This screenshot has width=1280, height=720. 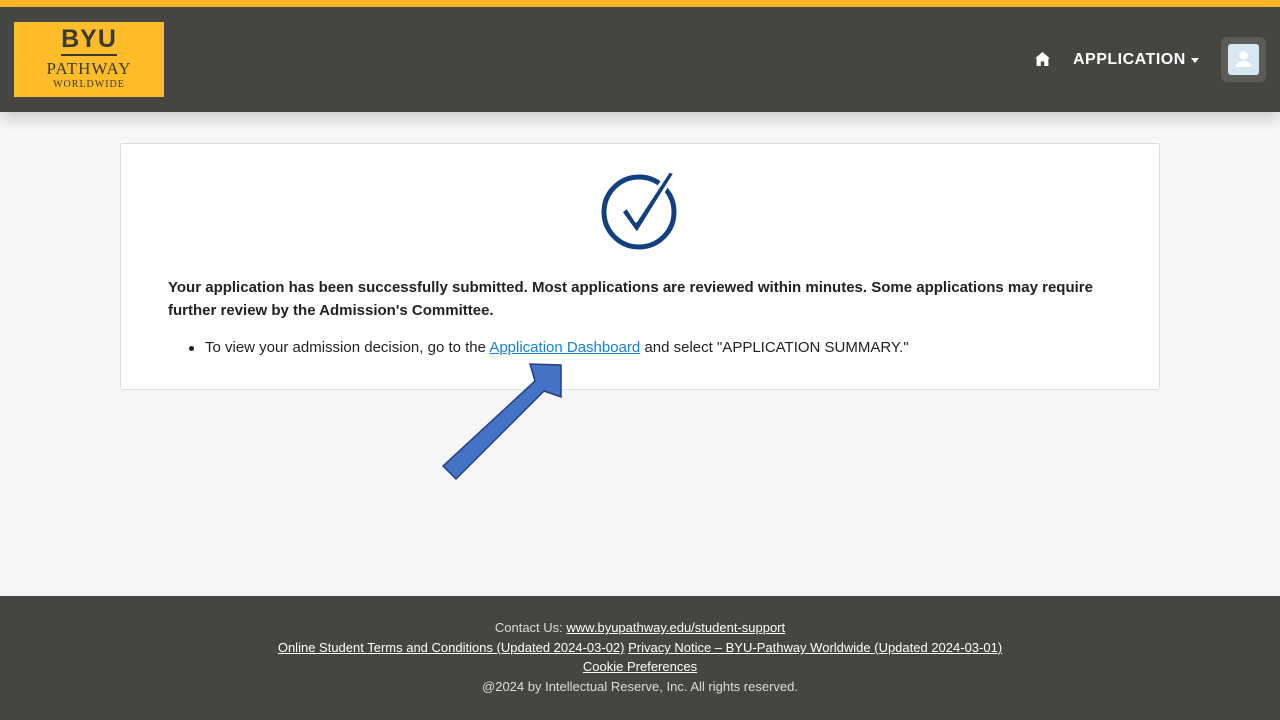 What do you see at coordinates (89, 55) in the screenshot?
I see `logo-divider` at bounding box center [89, 55].